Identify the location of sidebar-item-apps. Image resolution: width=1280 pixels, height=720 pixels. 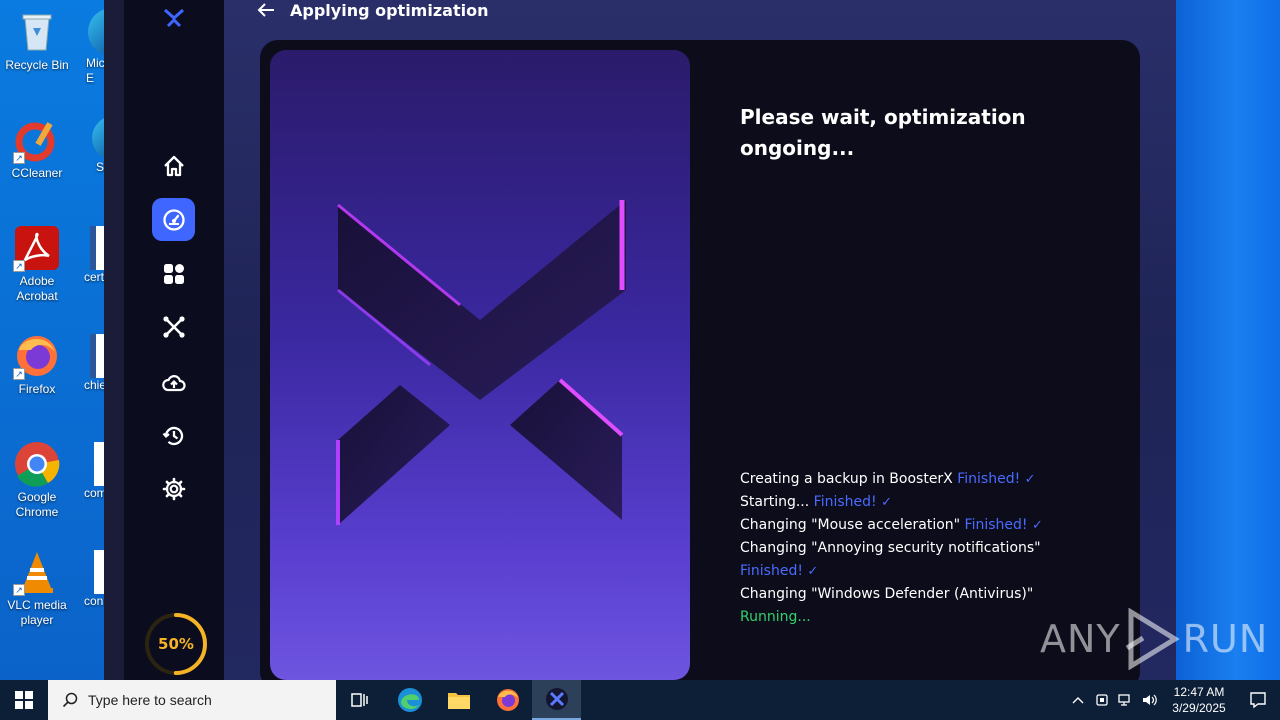
(173, 273).